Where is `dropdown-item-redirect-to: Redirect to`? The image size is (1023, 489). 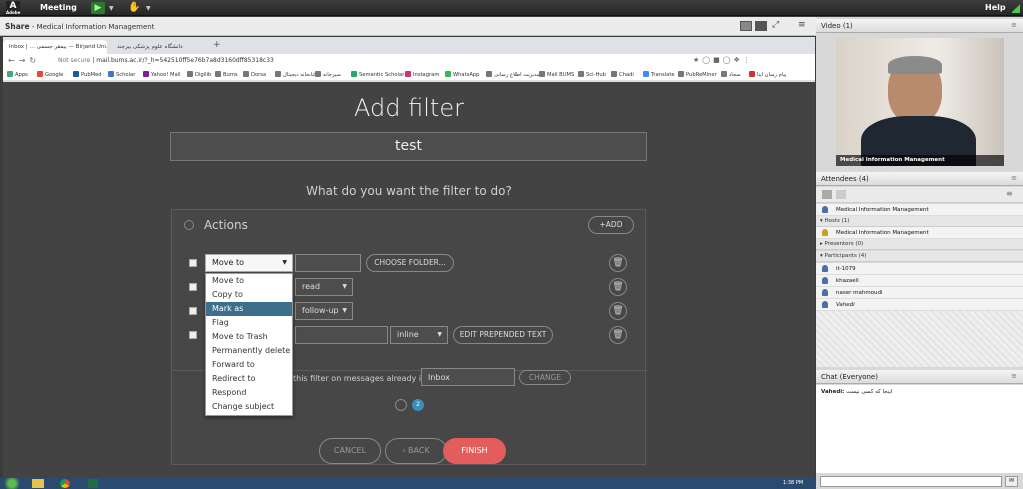
dropdown-item-redirect-to: Redirect to is located at coordinates (249, 379).